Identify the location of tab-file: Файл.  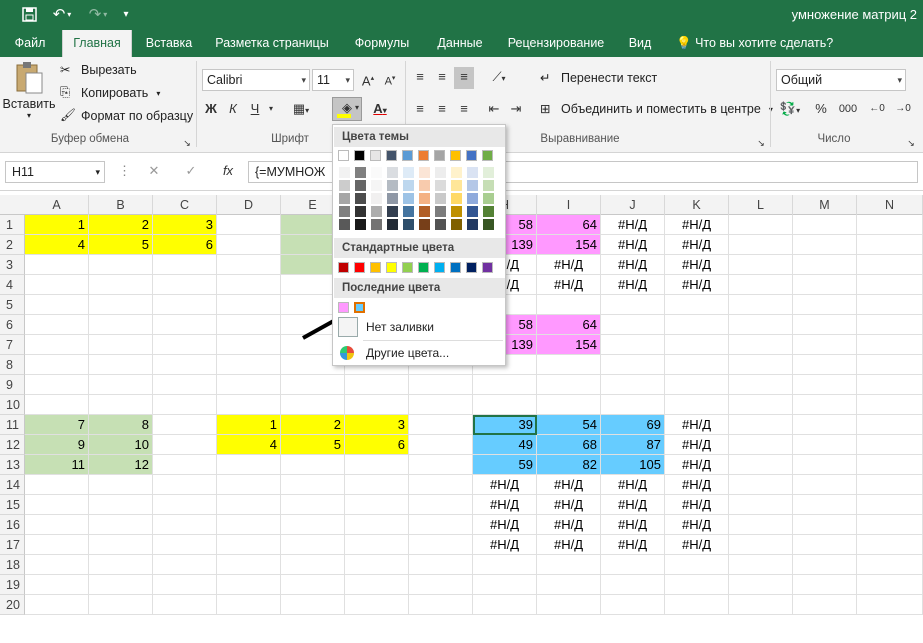
(30, 43).